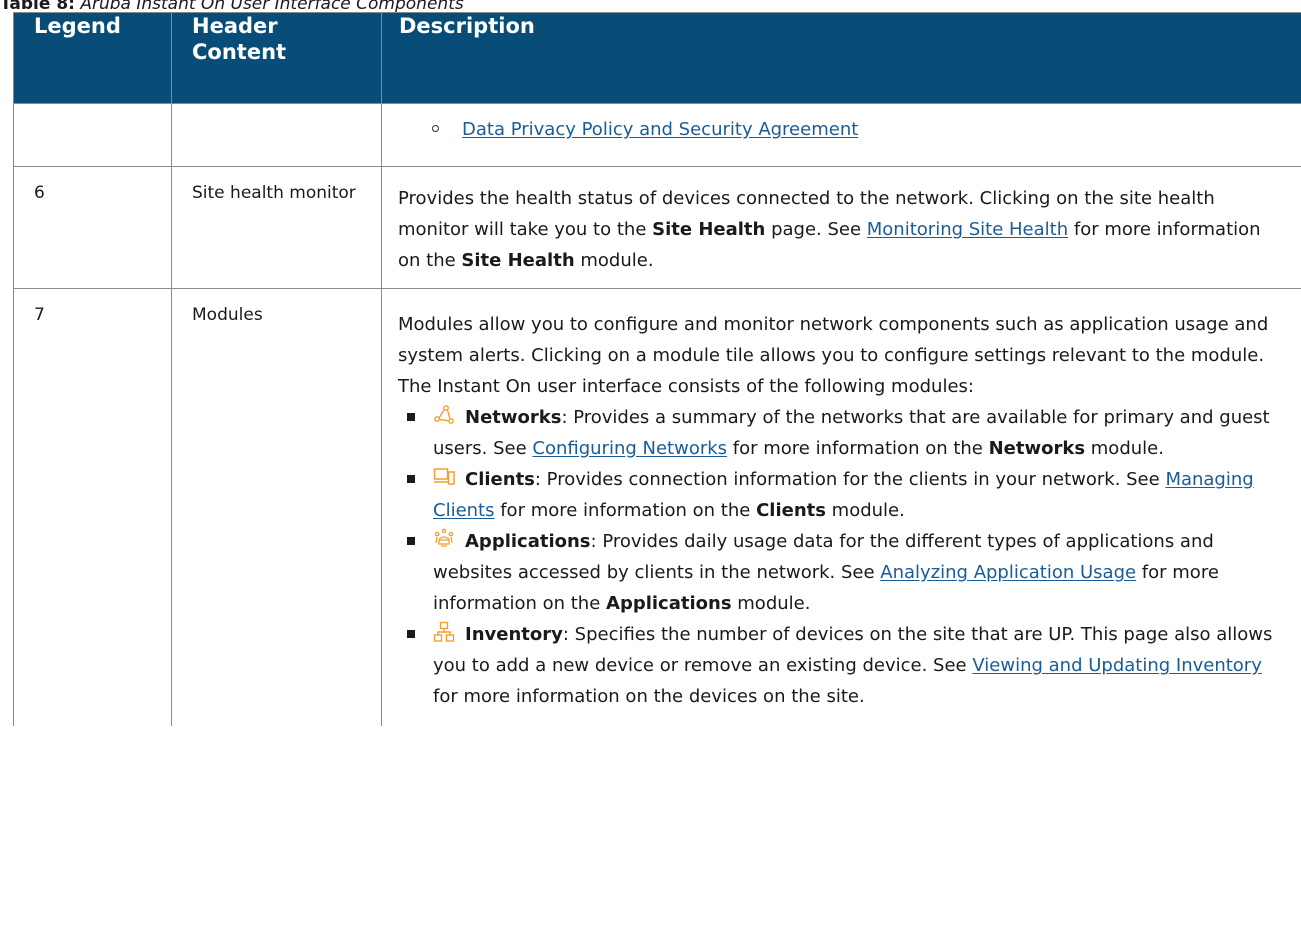 The width and height of the screenshot is (1301, 942). Describe the element at coordinates (816, 229) in the screenshot. I see `desc-text: page. See` at that location.